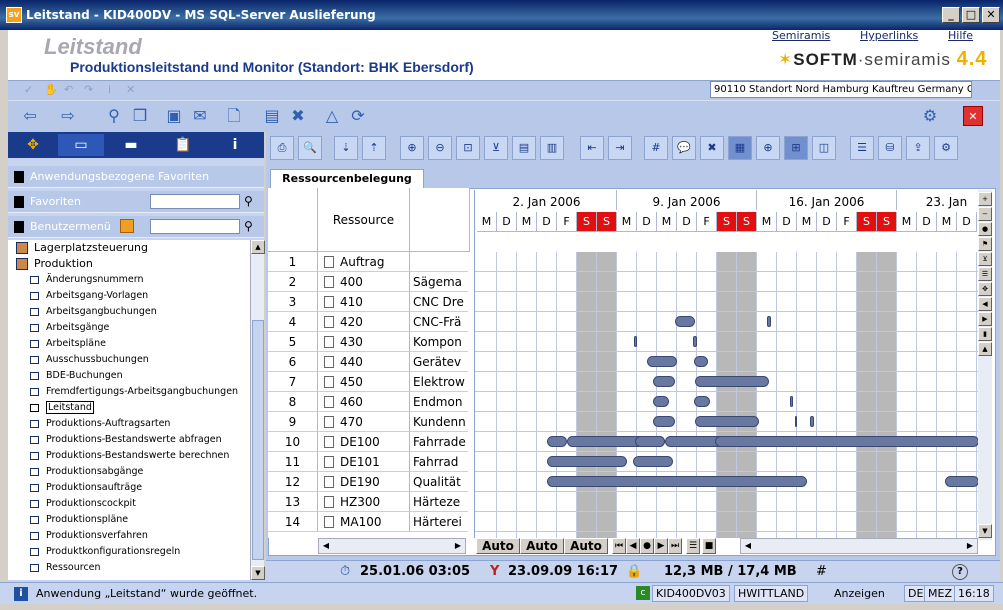 Image resolution: width=1003 pixels, height=610 pixels. What do you see at coordinates (890, 148) in the screenshot?
I see `database-icon: ⛁` at bounding box center [890, 148].